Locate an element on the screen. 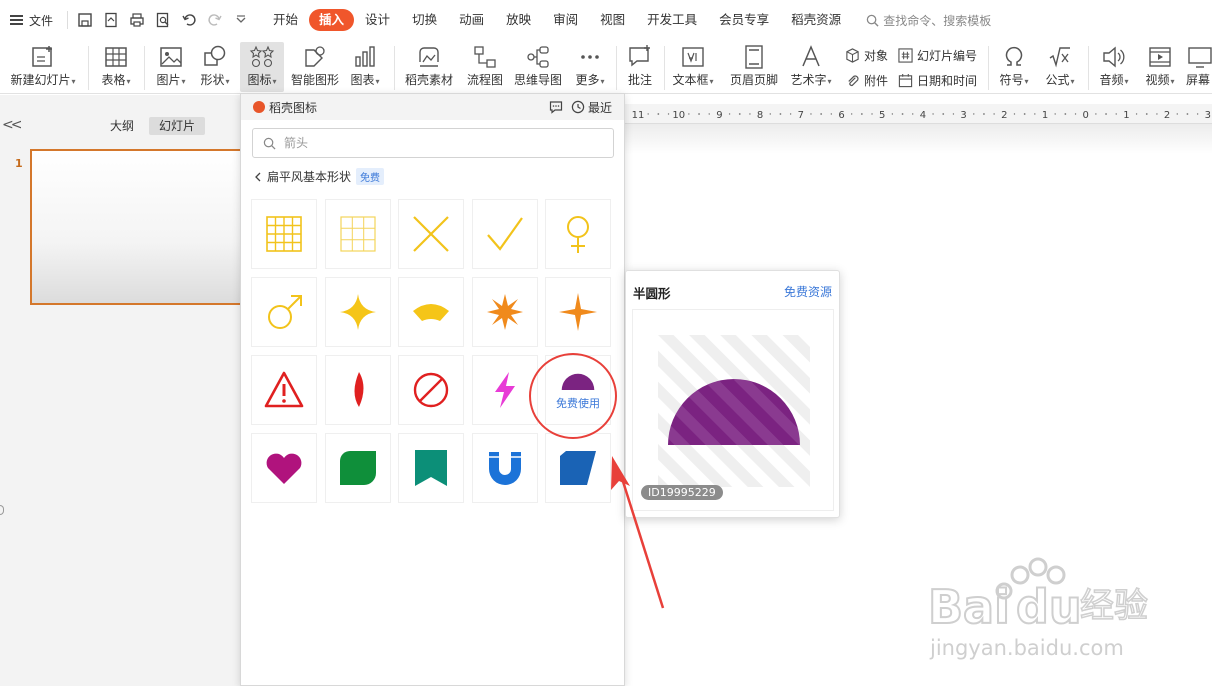 The image size is (1212, 686). smart-graphic-icon is located at coordinates (315, 56).